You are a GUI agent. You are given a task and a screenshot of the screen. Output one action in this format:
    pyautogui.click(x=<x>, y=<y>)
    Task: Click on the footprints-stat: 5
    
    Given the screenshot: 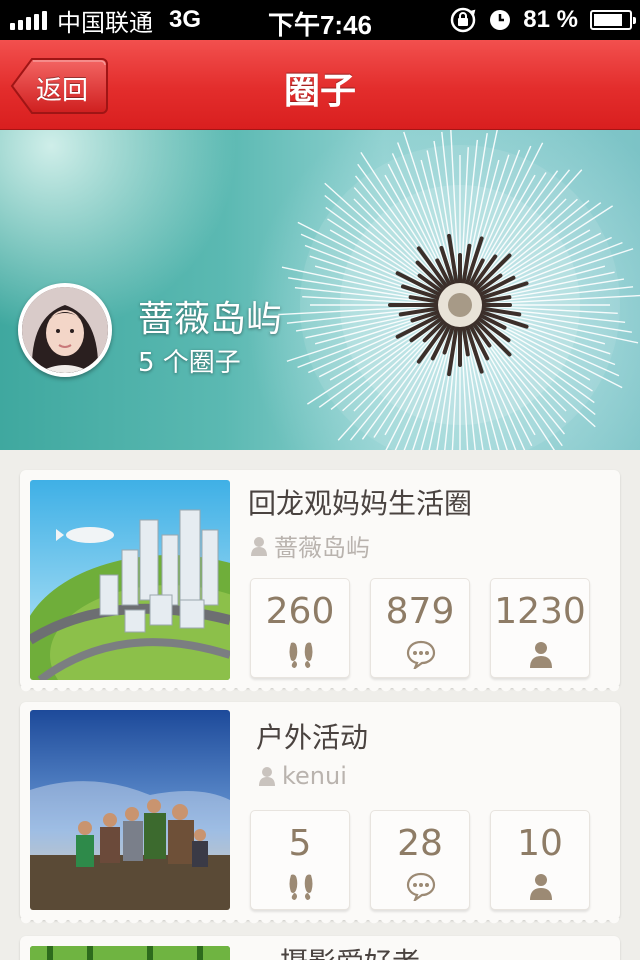 What is the action you would take?
    pyautogui.click(x=300, y=860)
    